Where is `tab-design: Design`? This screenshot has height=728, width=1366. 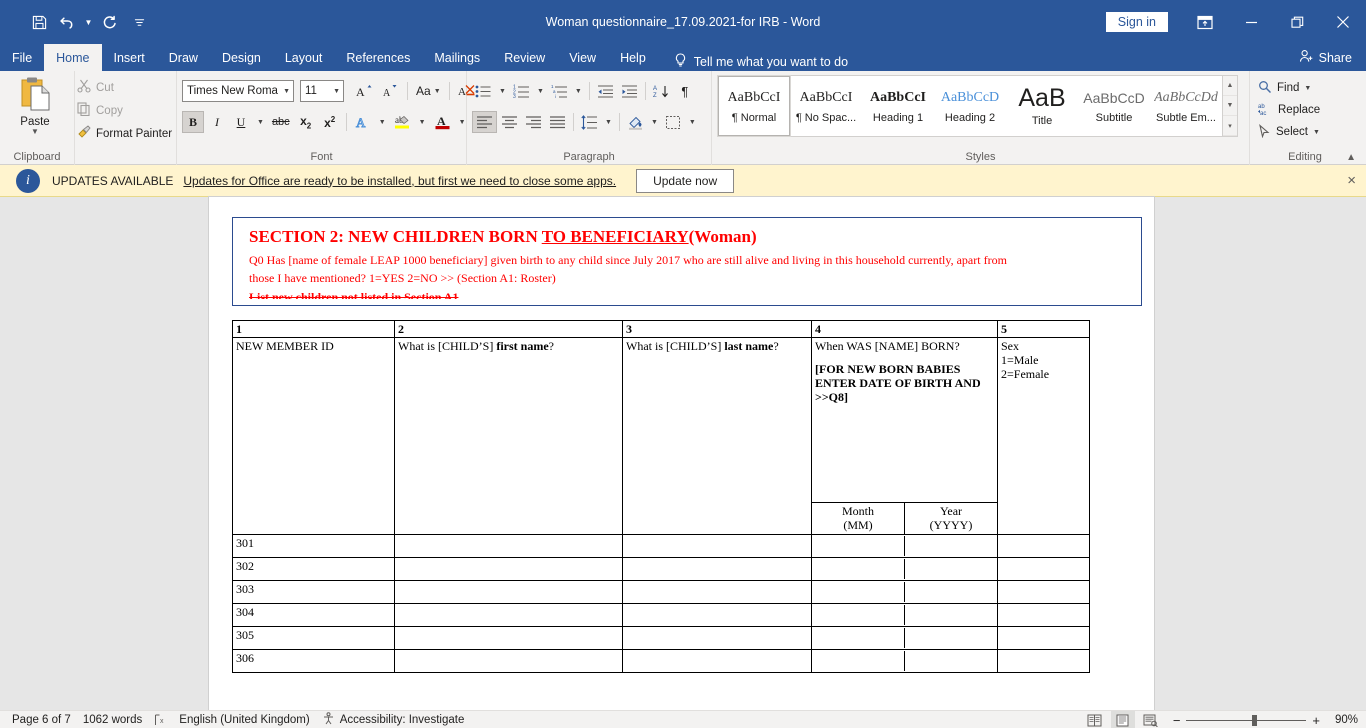 tab-design: Design is located at coordinates (241, 57).